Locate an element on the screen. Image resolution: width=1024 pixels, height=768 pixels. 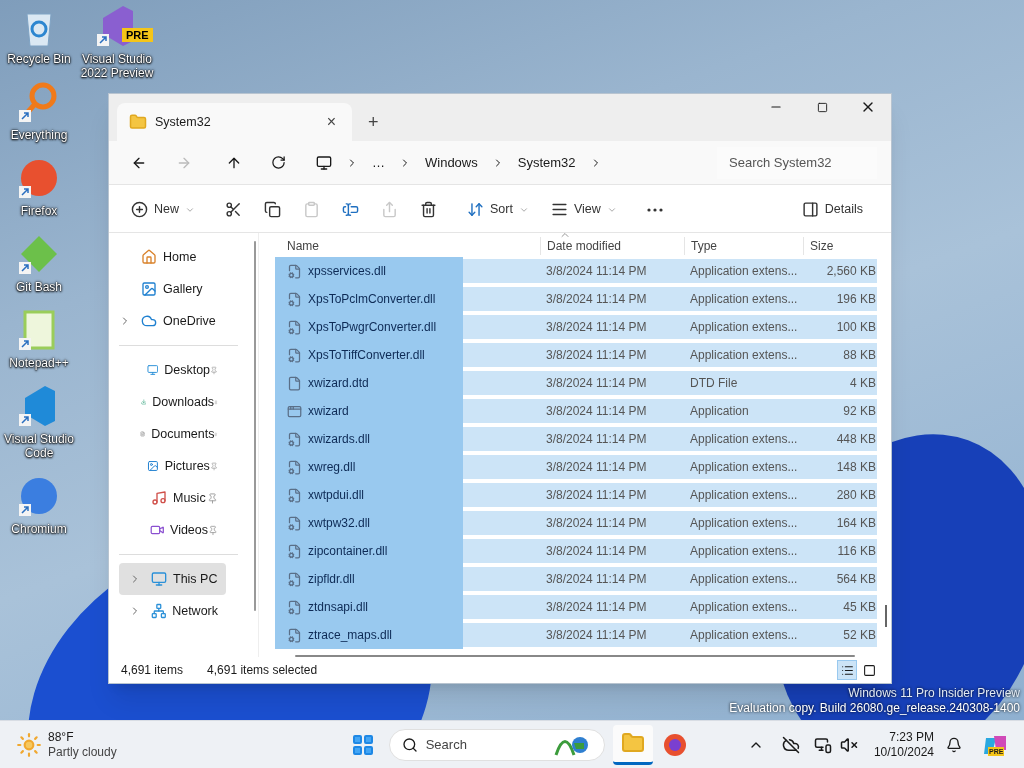
horizontal-scrollbar is located at coordinates (575, 656).